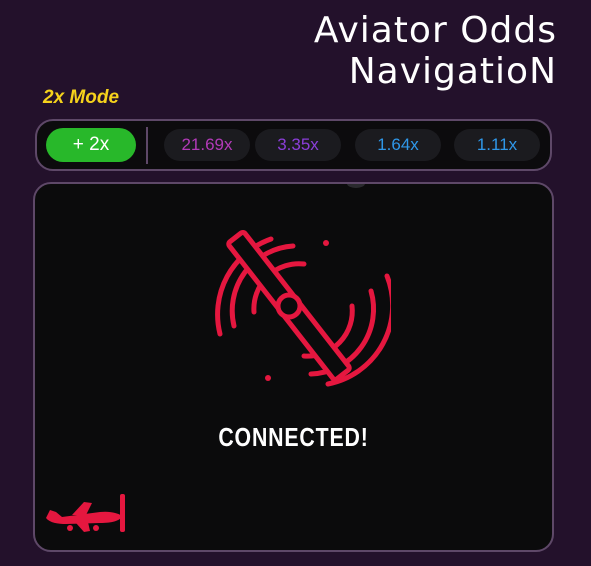  I want to click on odd-chip-1: 21.69x, so click(207, 145).